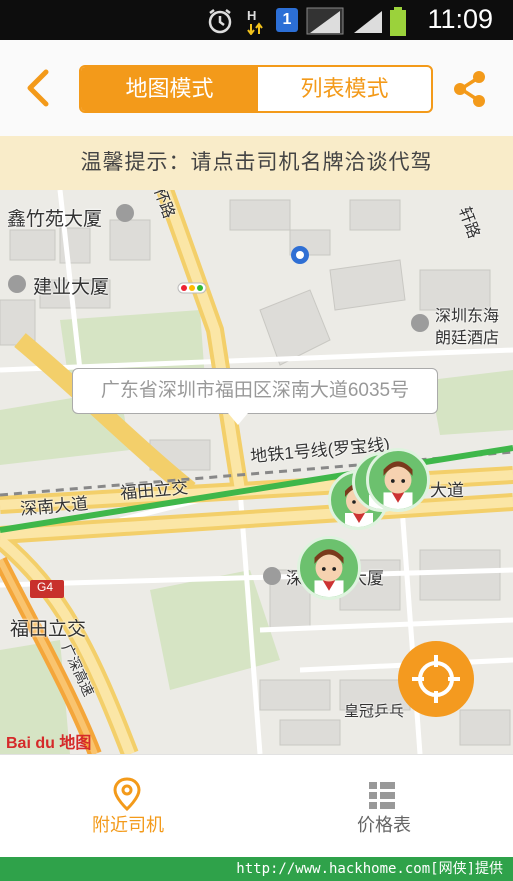  What do you see at coordinates (460, 19) in the screenshot?
I see `clock: 11:09` at bounding box center [460, 19].